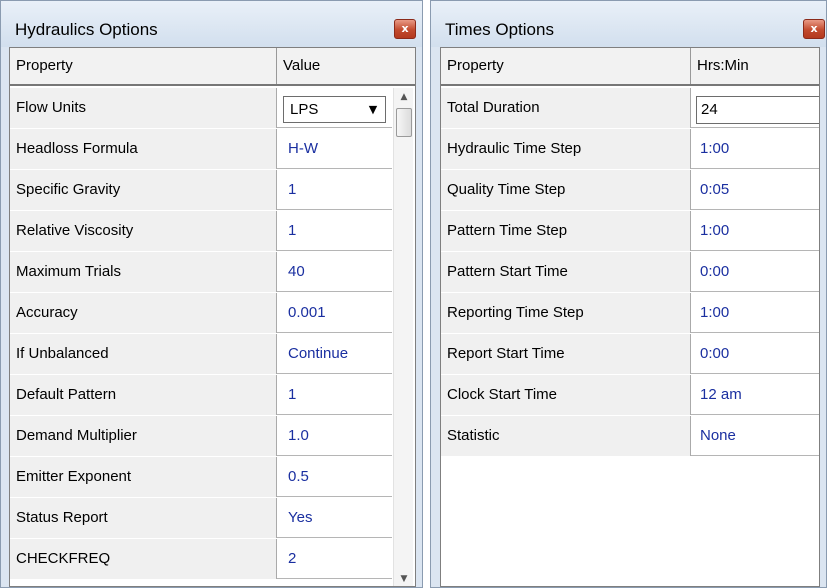  I want to click on times-grid-header: Property Hrs:Min, so click(630, 67).